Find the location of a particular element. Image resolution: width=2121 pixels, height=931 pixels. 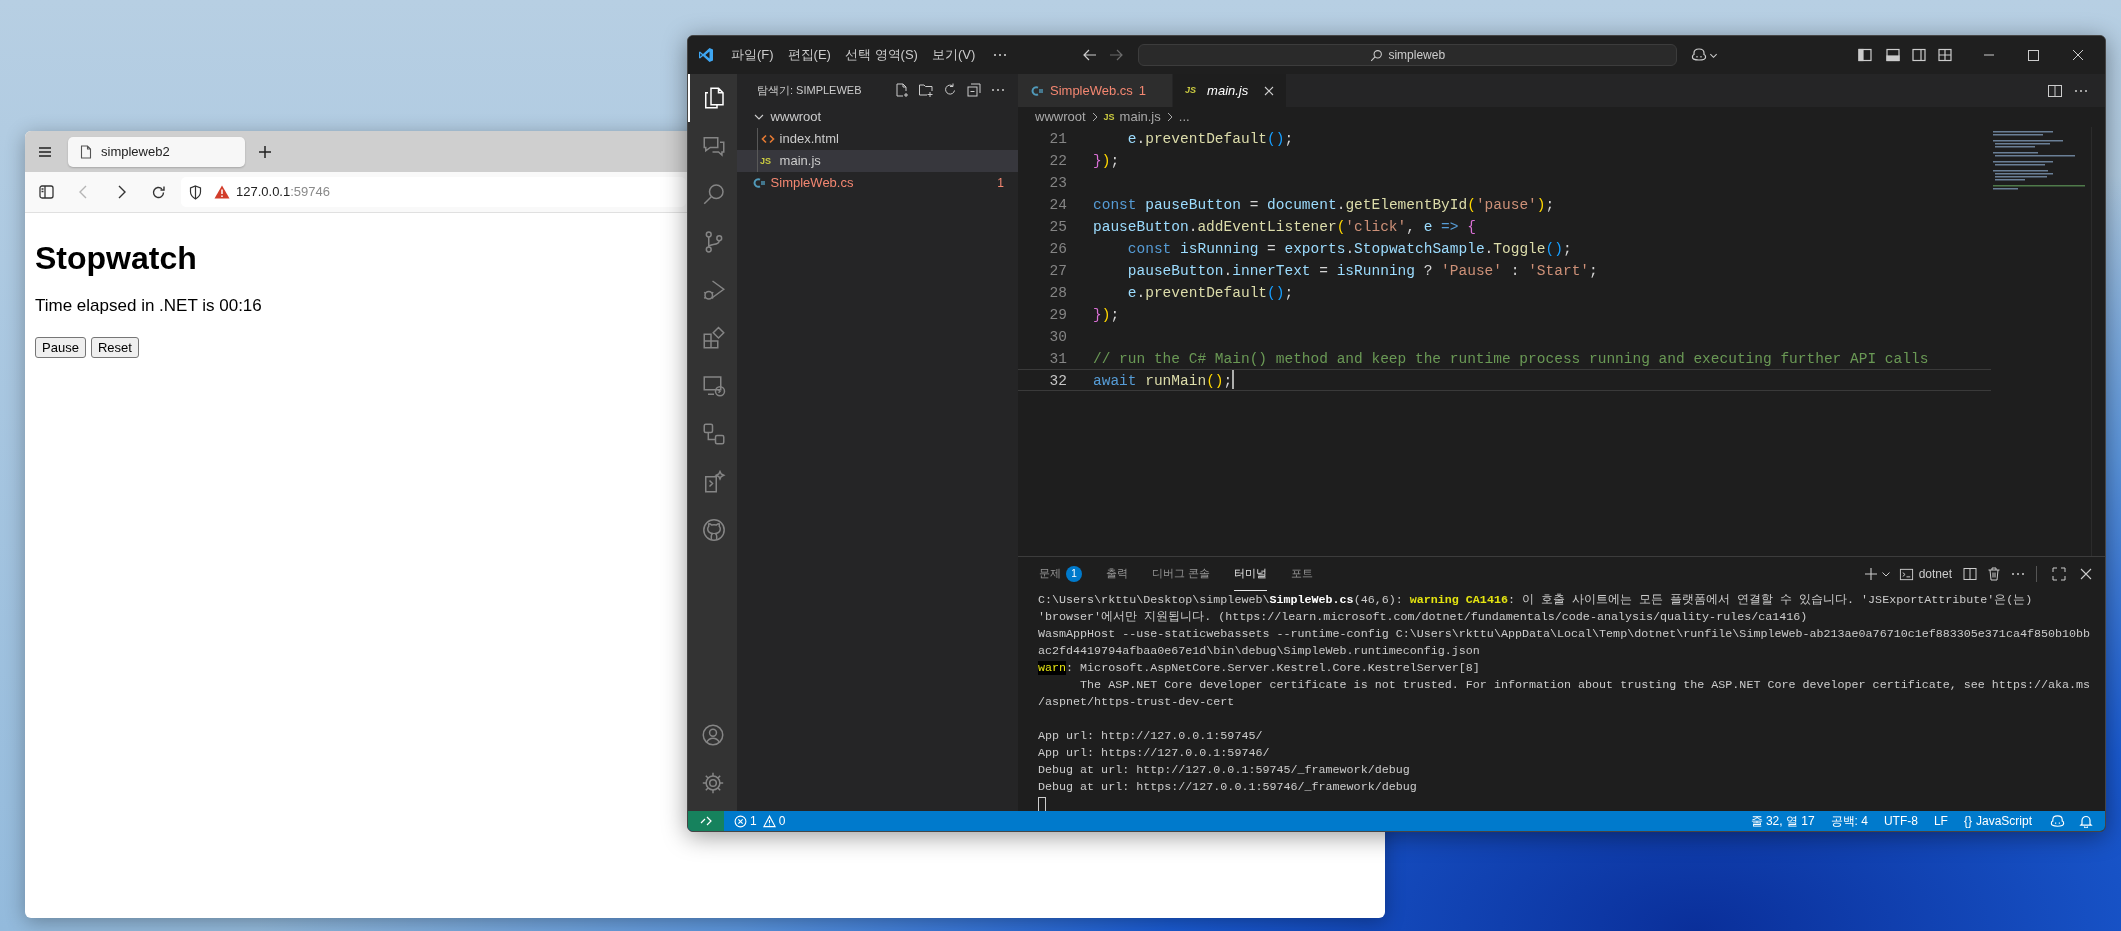

chat-icon is located at coordinates (713, 146).